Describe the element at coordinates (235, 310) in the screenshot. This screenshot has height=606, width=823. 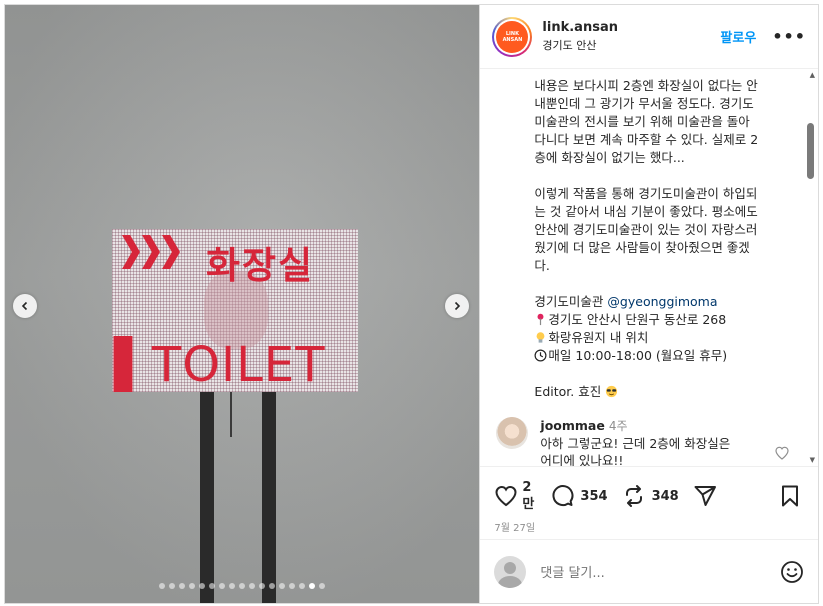
I see `led-sign-panel: 화장실 ▌TOILET` at that location.